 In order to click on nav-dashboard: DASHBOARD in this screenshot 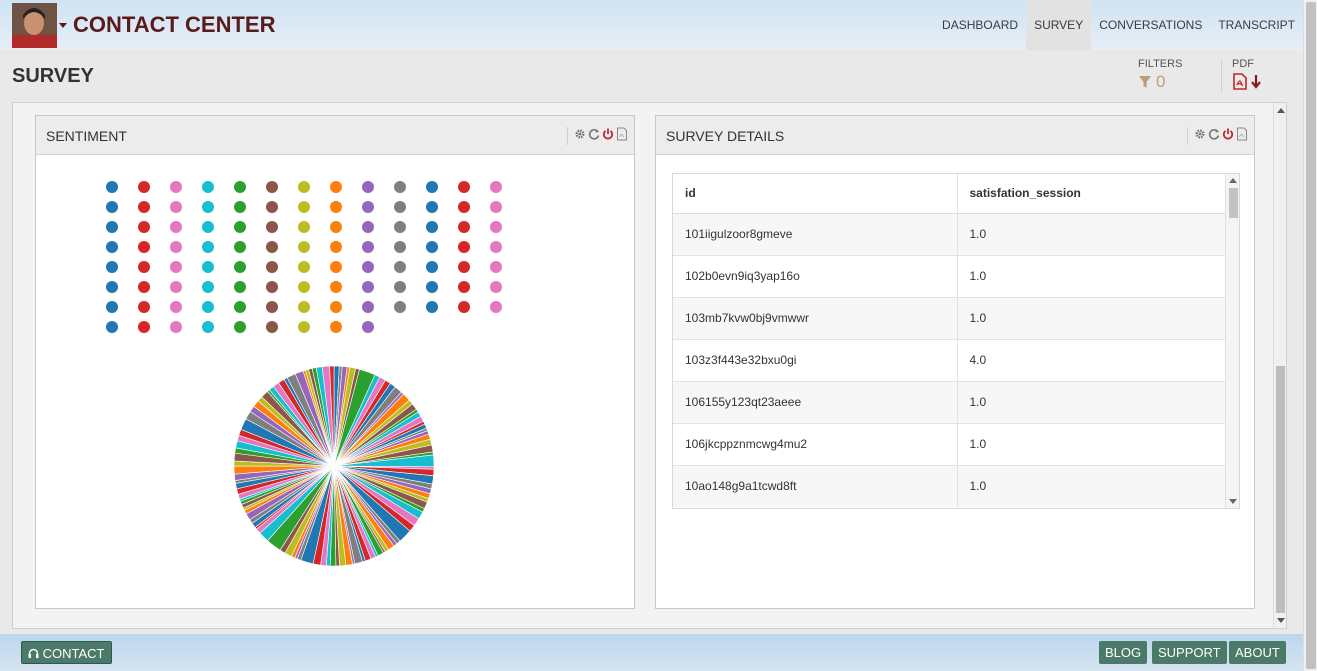, I will do `click(980, 25)`.